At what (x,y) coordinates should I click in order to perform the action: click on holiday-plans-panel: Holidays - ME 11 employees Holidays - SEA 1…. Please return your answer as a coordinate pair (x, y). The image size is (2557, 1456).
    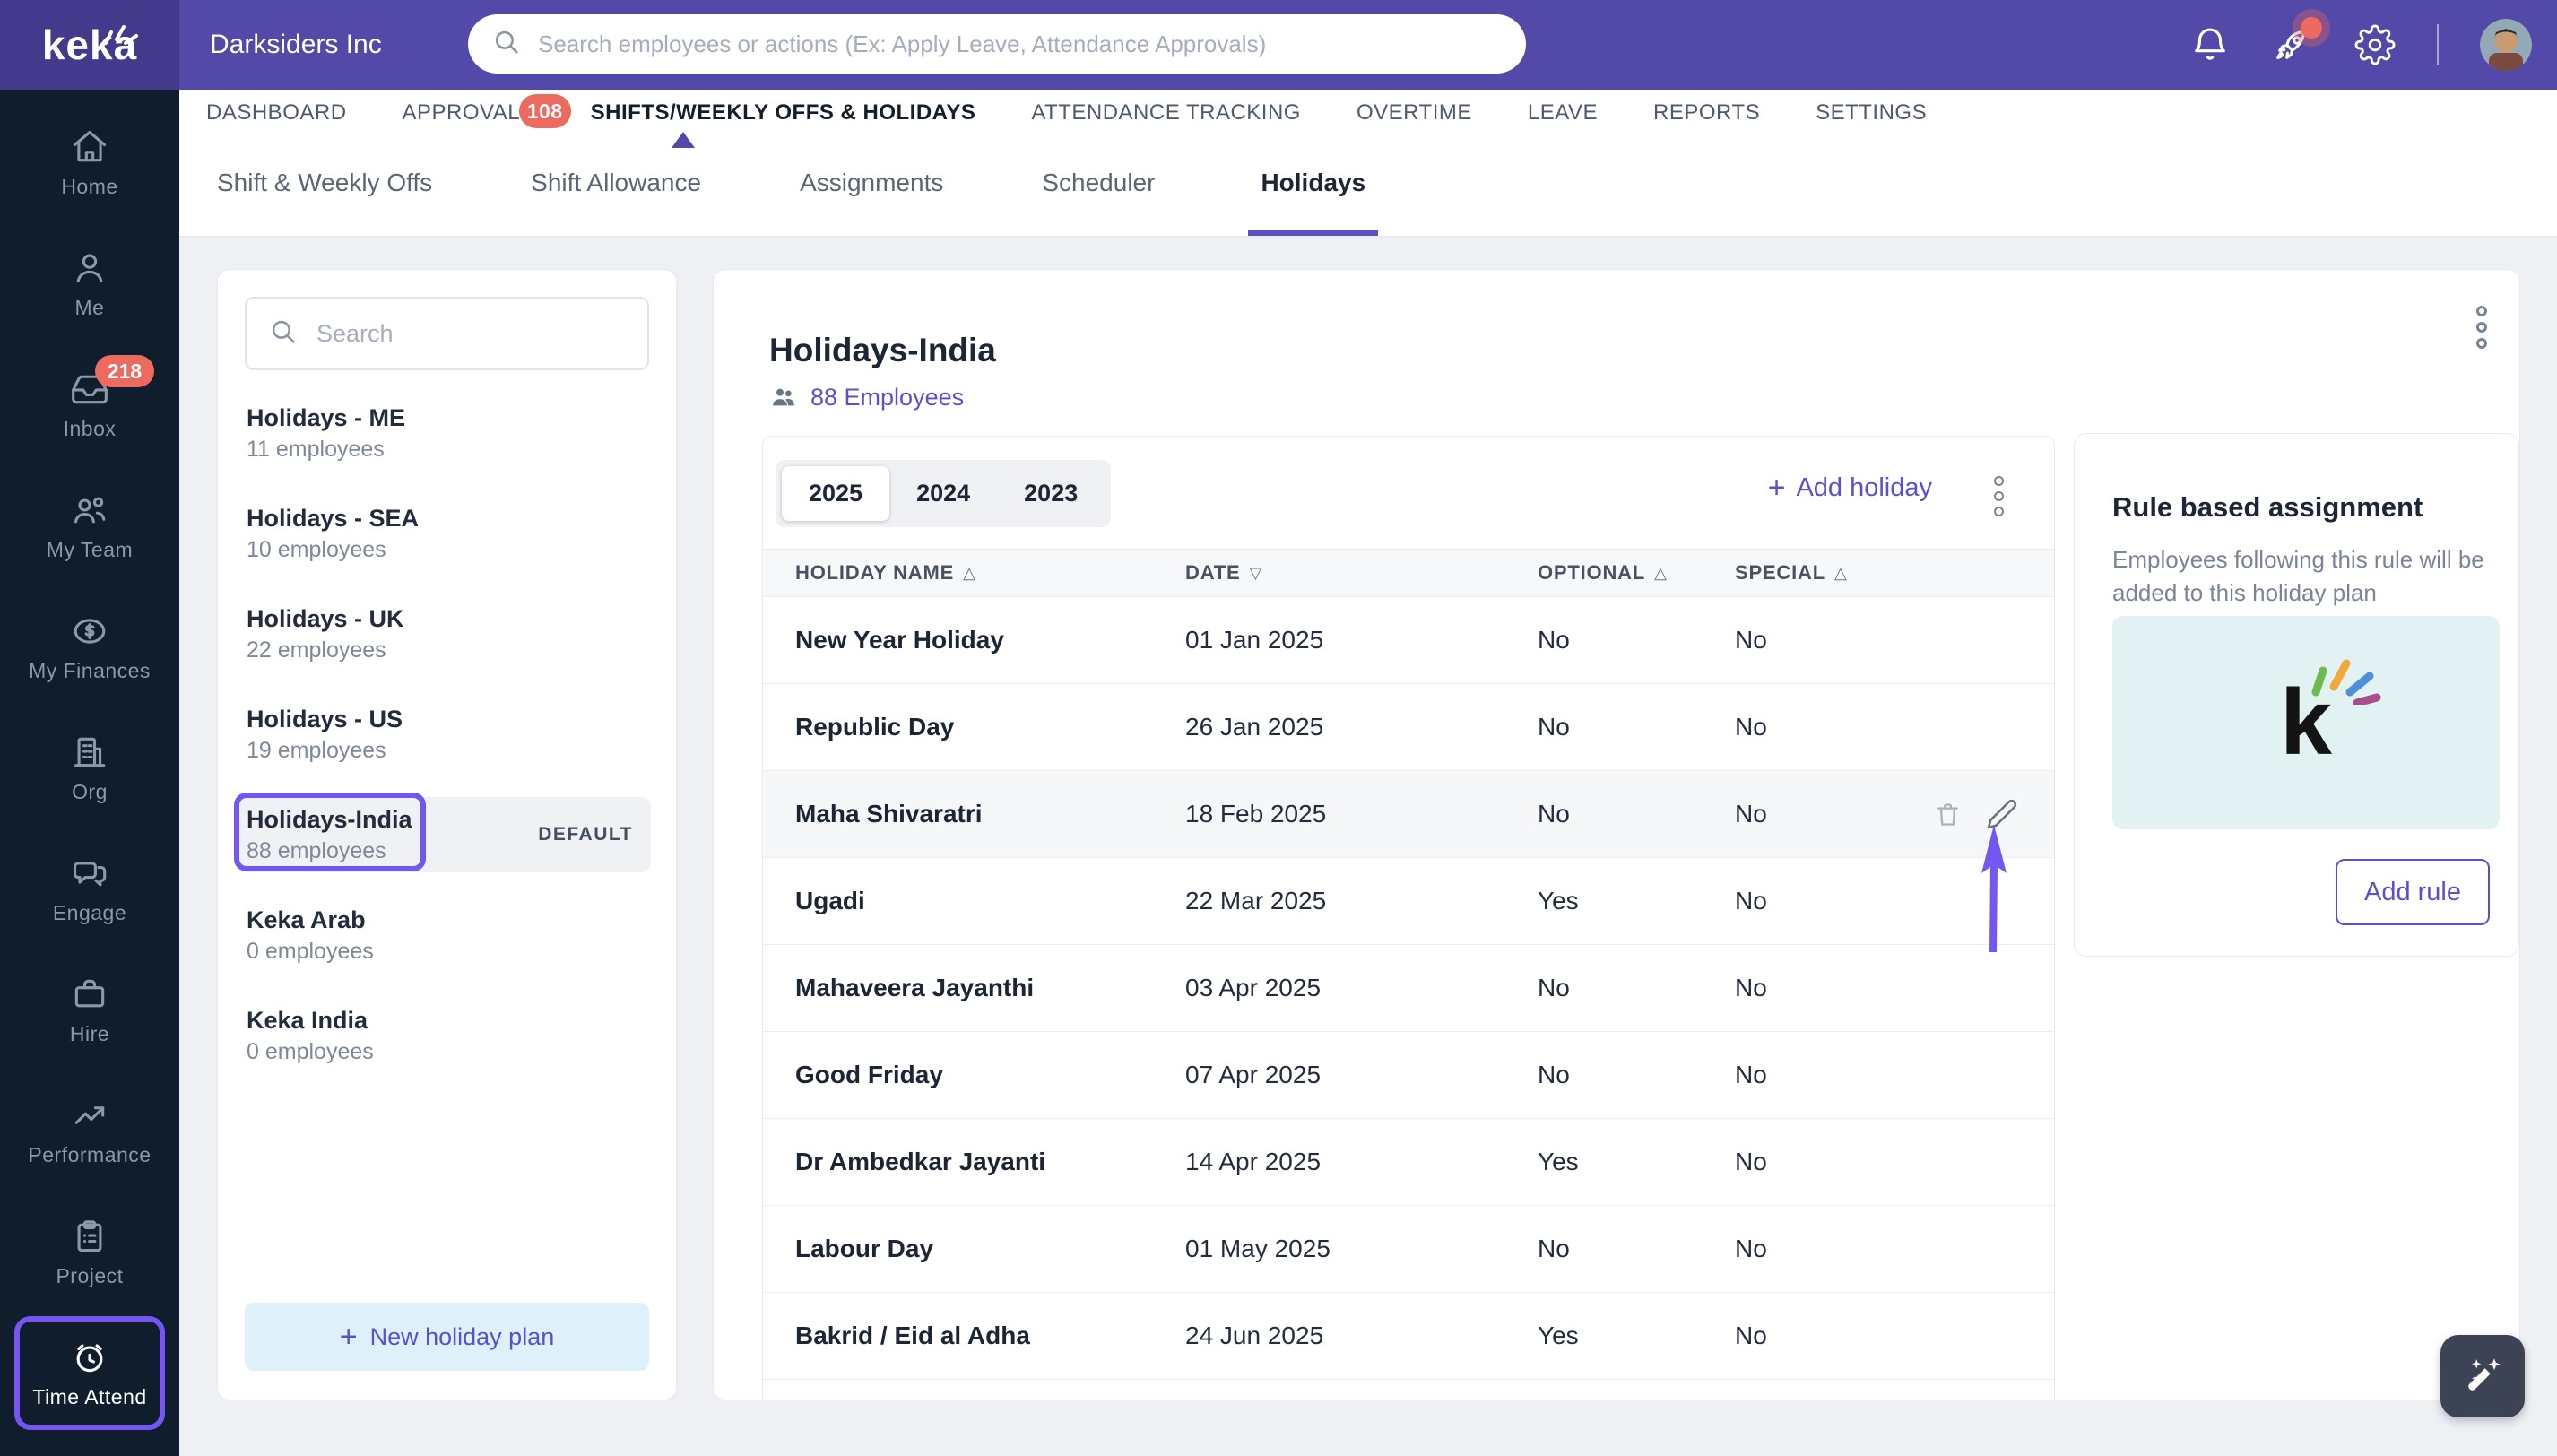
    Looking at the image, I should click on (447, 834).